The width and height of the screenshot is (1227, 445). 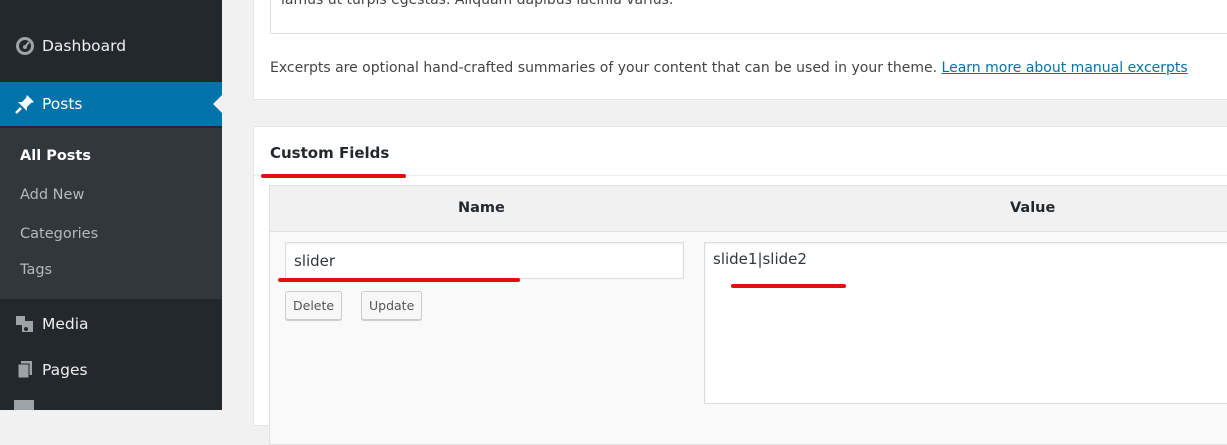 What do you see at coordinates (25, 370) in the screenshot?
I see `pages-icon` at bounding box center [25, 370].